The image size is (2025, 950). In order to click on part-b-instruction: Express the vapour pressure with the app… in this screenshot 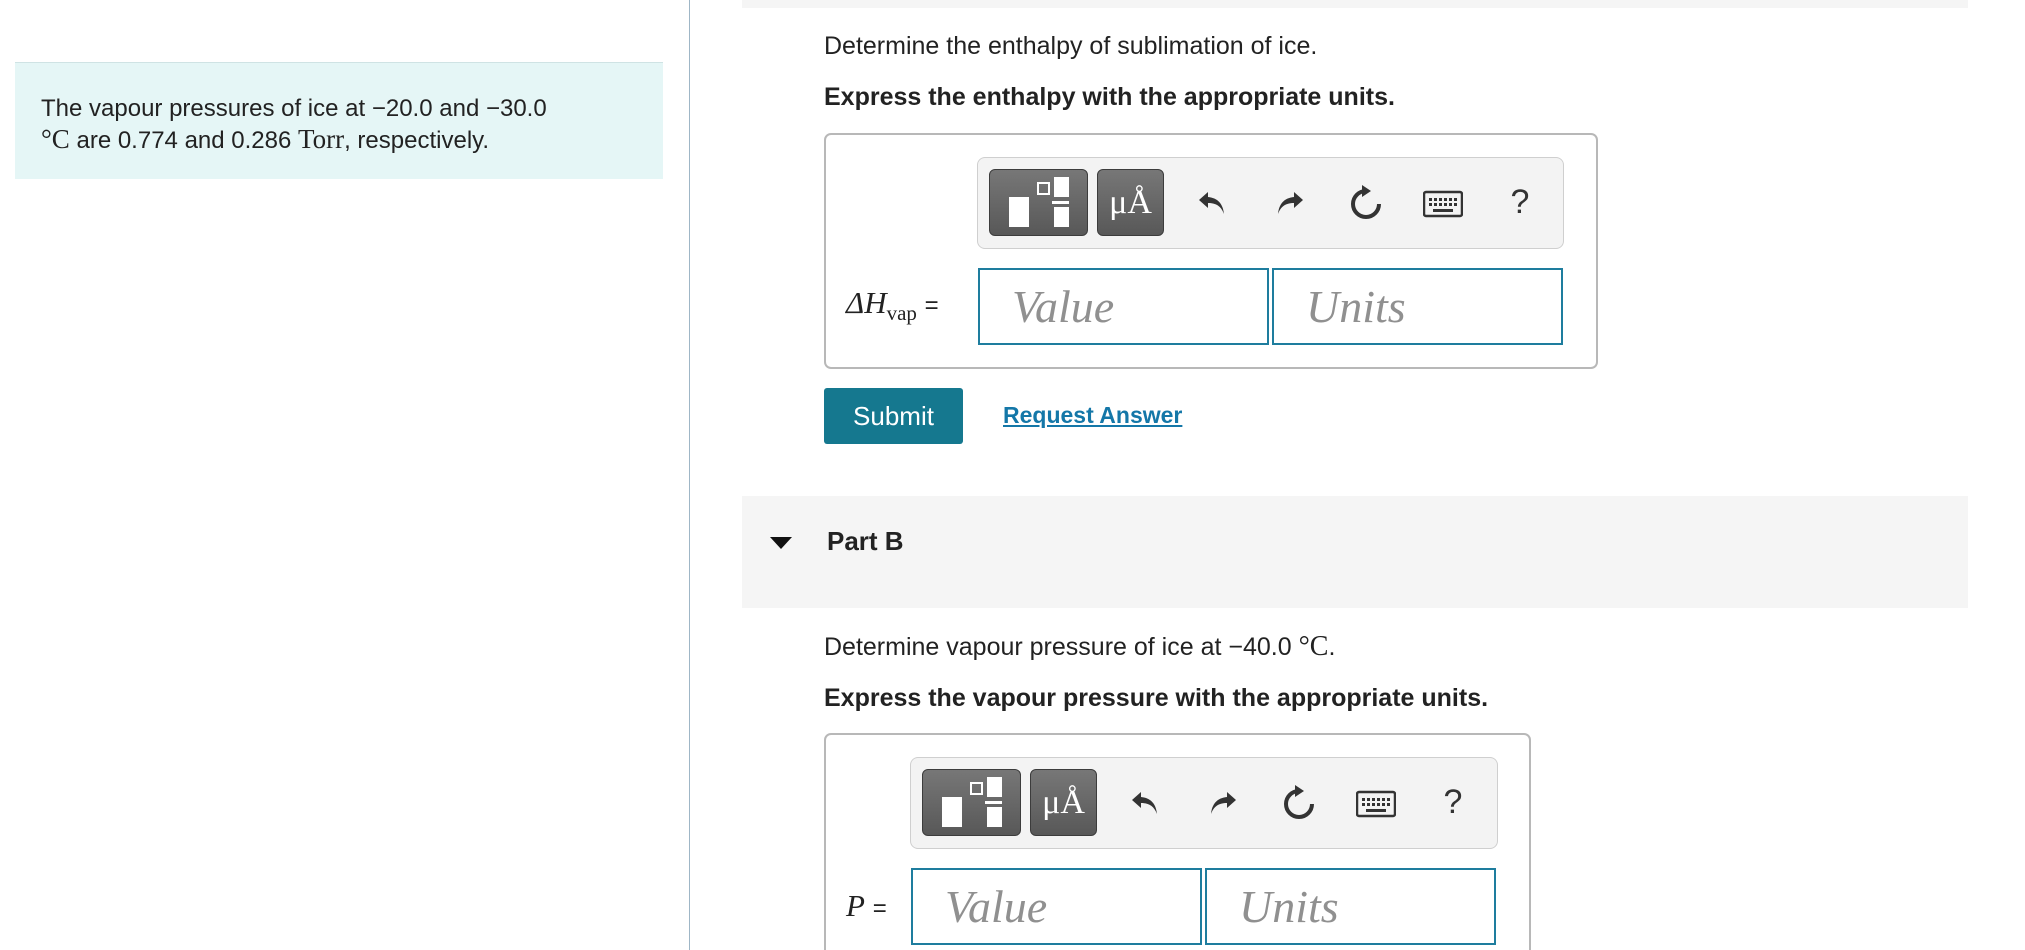, I will do `click(1156, 698)`.